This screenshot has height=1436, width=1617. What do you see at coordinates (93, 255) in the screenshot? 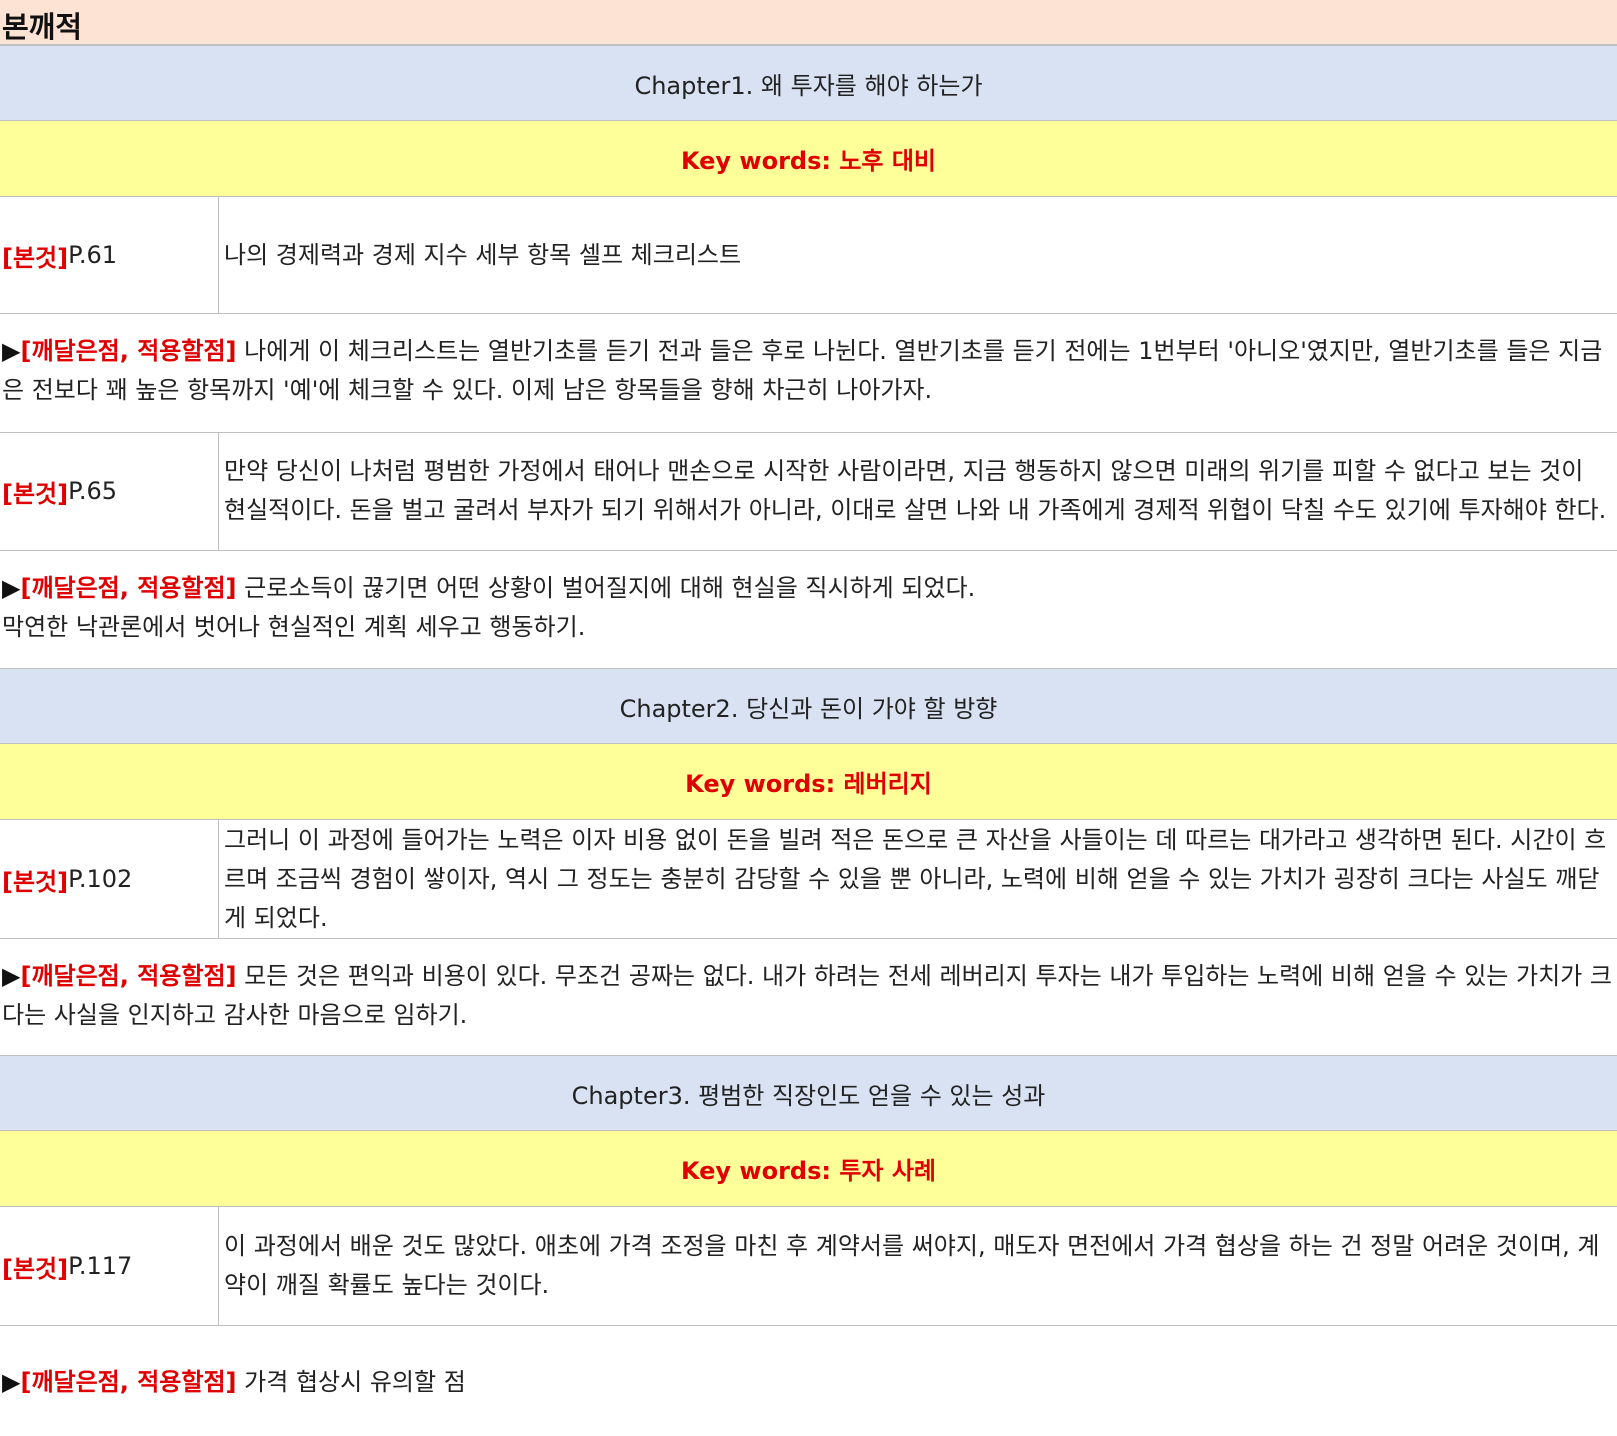
I see `quote-page: P.61` at bounding box center [93, 255].